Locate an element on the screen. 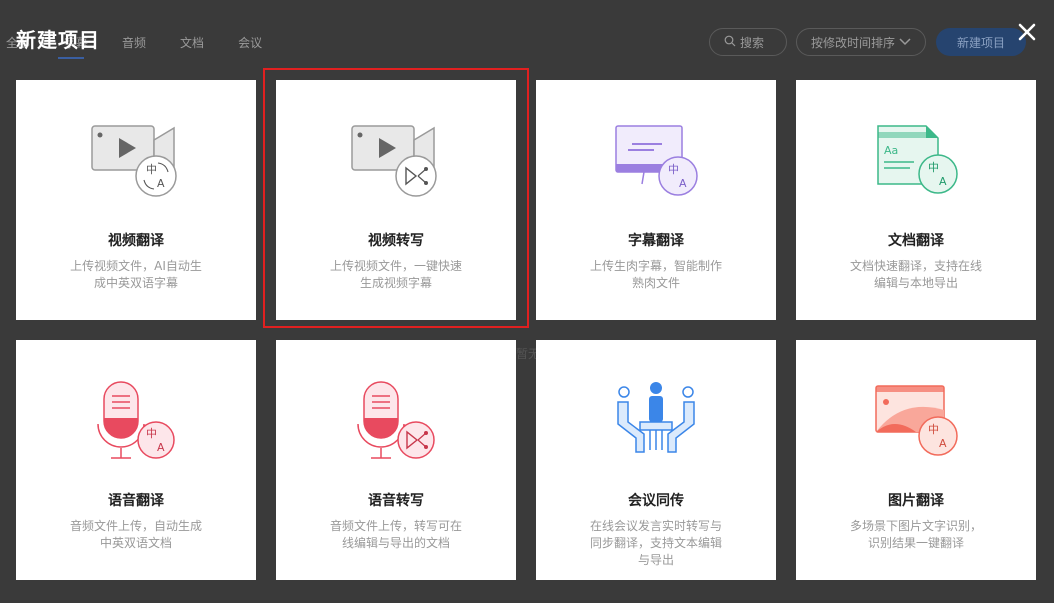 The image size is (1054, 603). bg-sort-dropdown: 按修改时间排序 is located at coordinates (861, 42).